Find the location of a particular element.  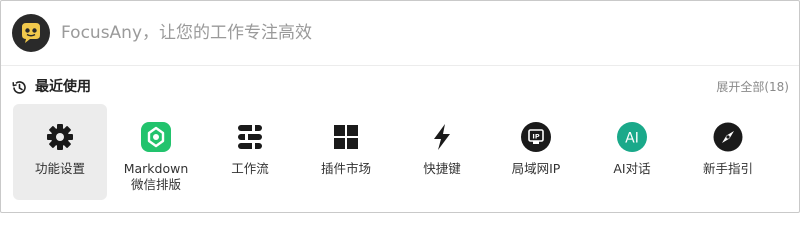

ai-chat-icon: AI is located at coordinates (632, 137).